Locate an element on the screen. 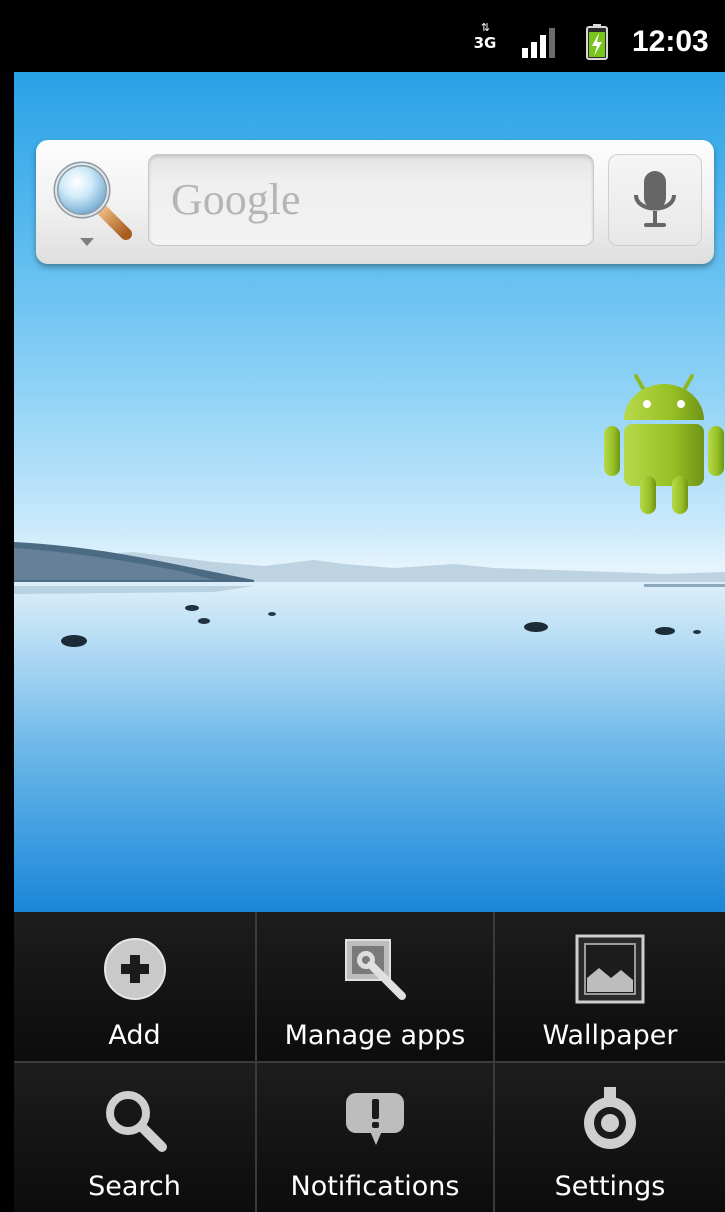 Image resolution: width=725 pixels, height=1212 pixels. manage-apps-icon is located at coordinates (375, 969).